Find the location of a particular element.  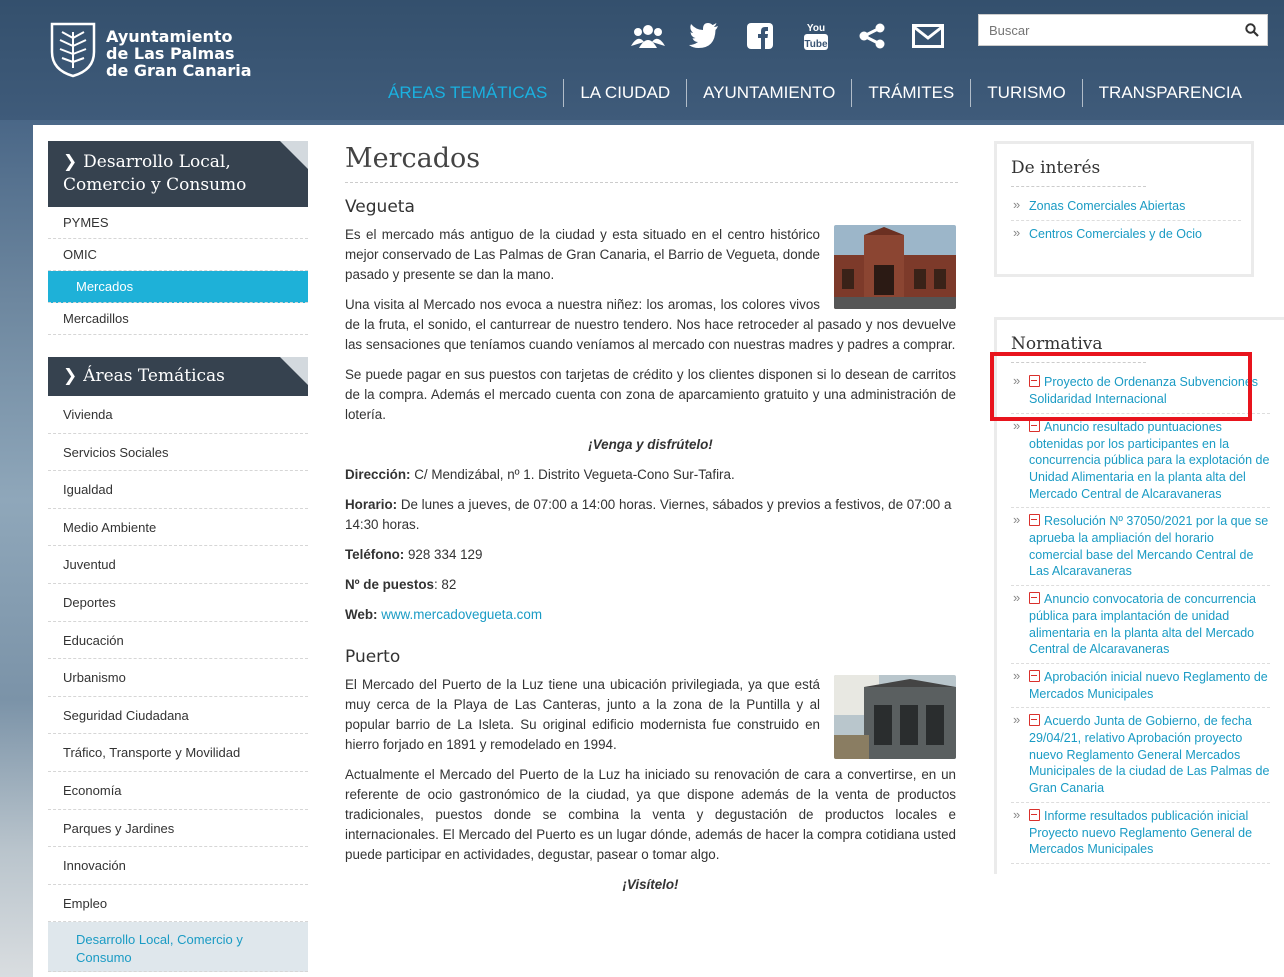

section-title-text: Desarrollo Local, Comercio y Consumo is located at coordinates (155, 173).